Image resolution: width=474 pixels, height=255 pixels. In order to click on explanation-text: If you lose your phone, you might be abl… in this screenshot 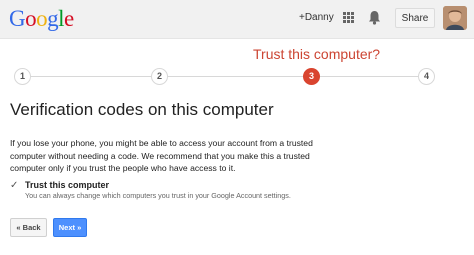, I will do `click(175, 156)`.